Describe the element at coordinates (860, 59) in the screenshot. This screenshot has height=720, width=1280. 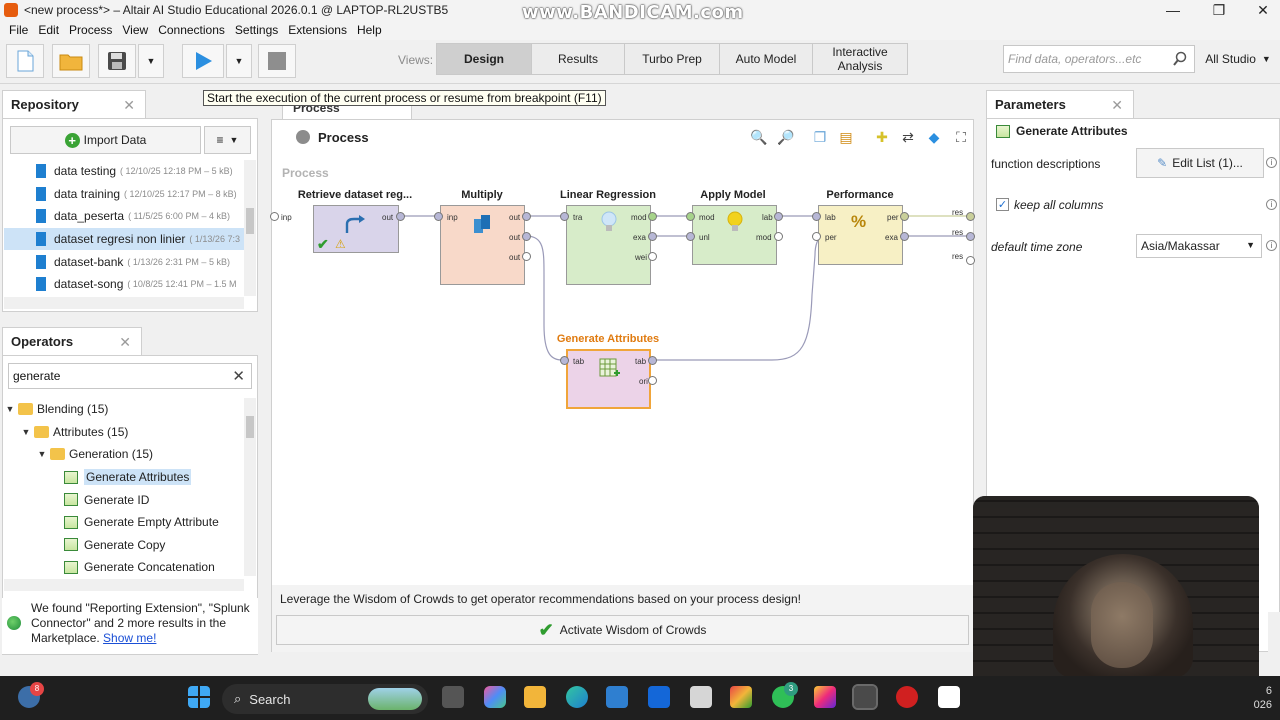
I see `view-tab-interactive-analysis: Interactive Analysis` at that location.